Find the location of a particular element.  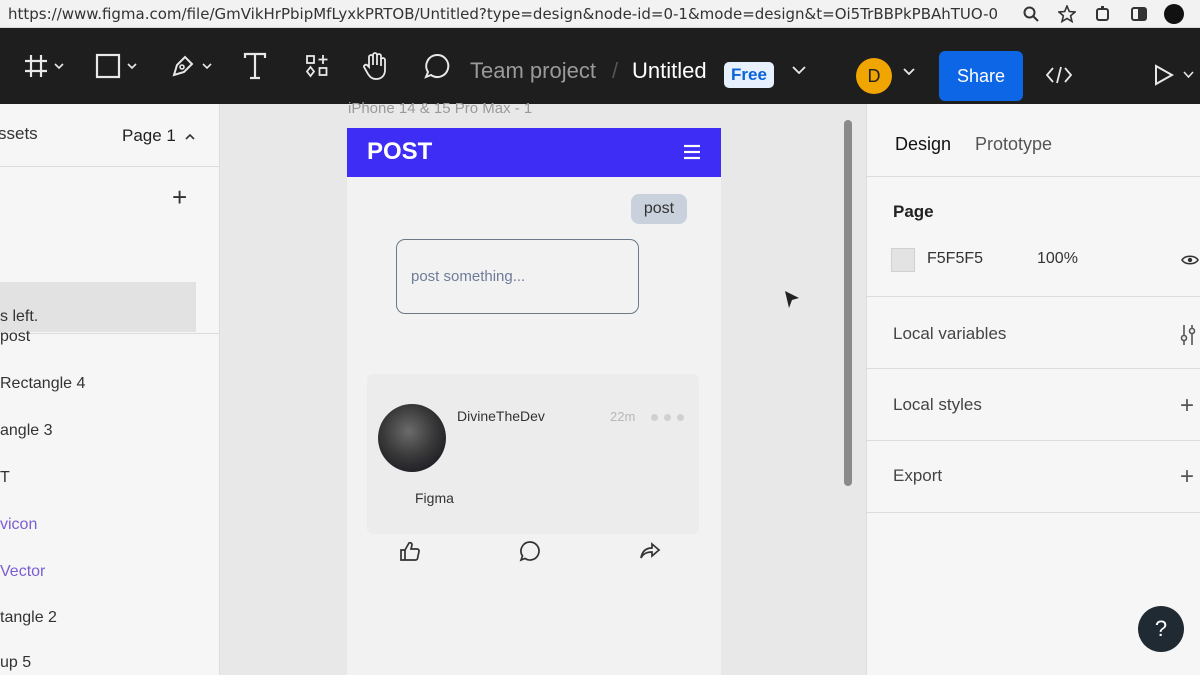

app-header: POST is located at coordinates (534, 152).